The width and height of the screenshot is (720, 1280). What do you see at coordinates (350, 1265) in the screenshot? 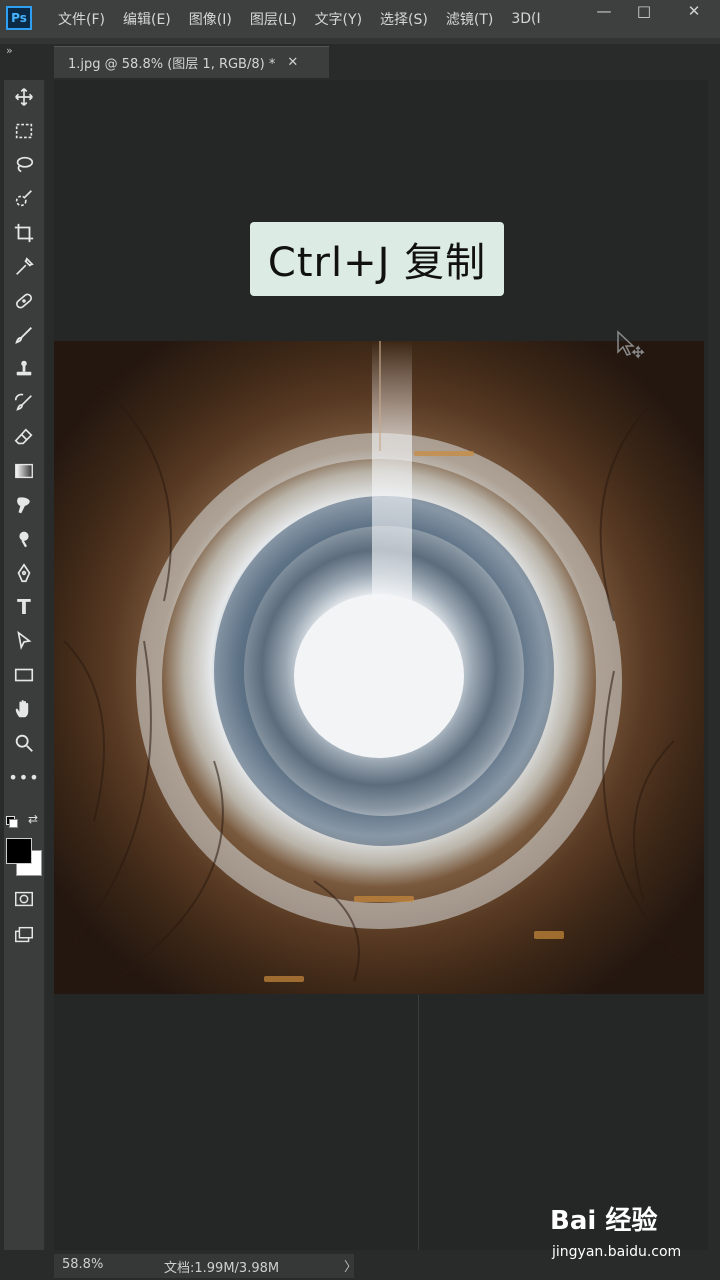
I see `status-menu-arrow-icon: 〉` at bounding box center [350, 1265].